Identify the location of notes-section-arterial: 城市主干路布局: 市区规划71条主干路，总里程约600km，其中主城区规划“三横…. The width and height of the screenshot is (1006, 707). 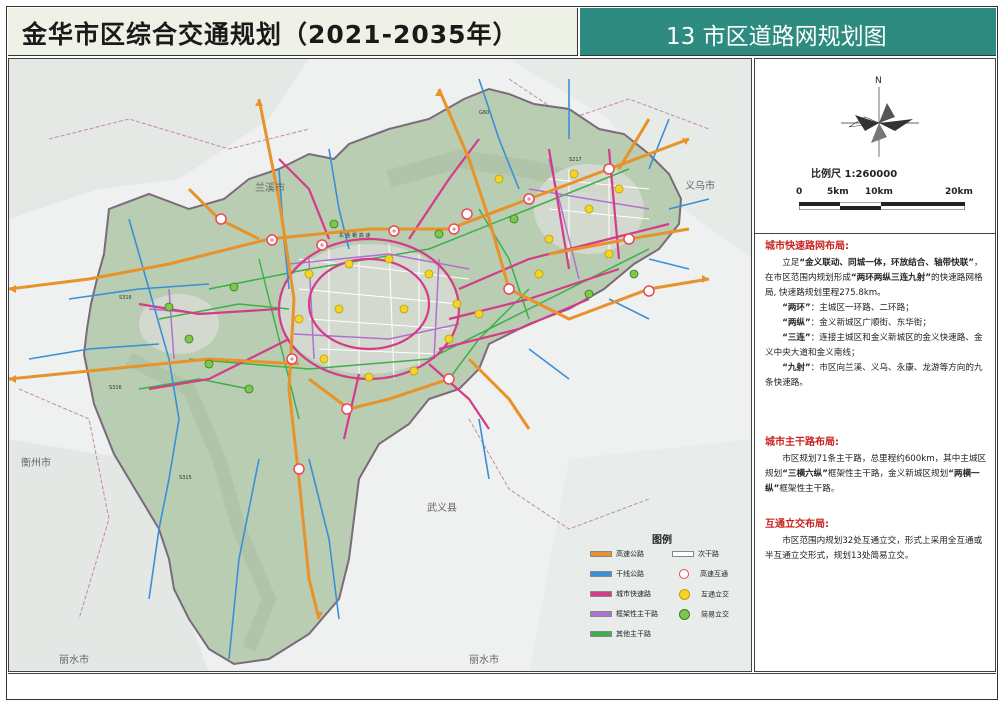
(876, 465).